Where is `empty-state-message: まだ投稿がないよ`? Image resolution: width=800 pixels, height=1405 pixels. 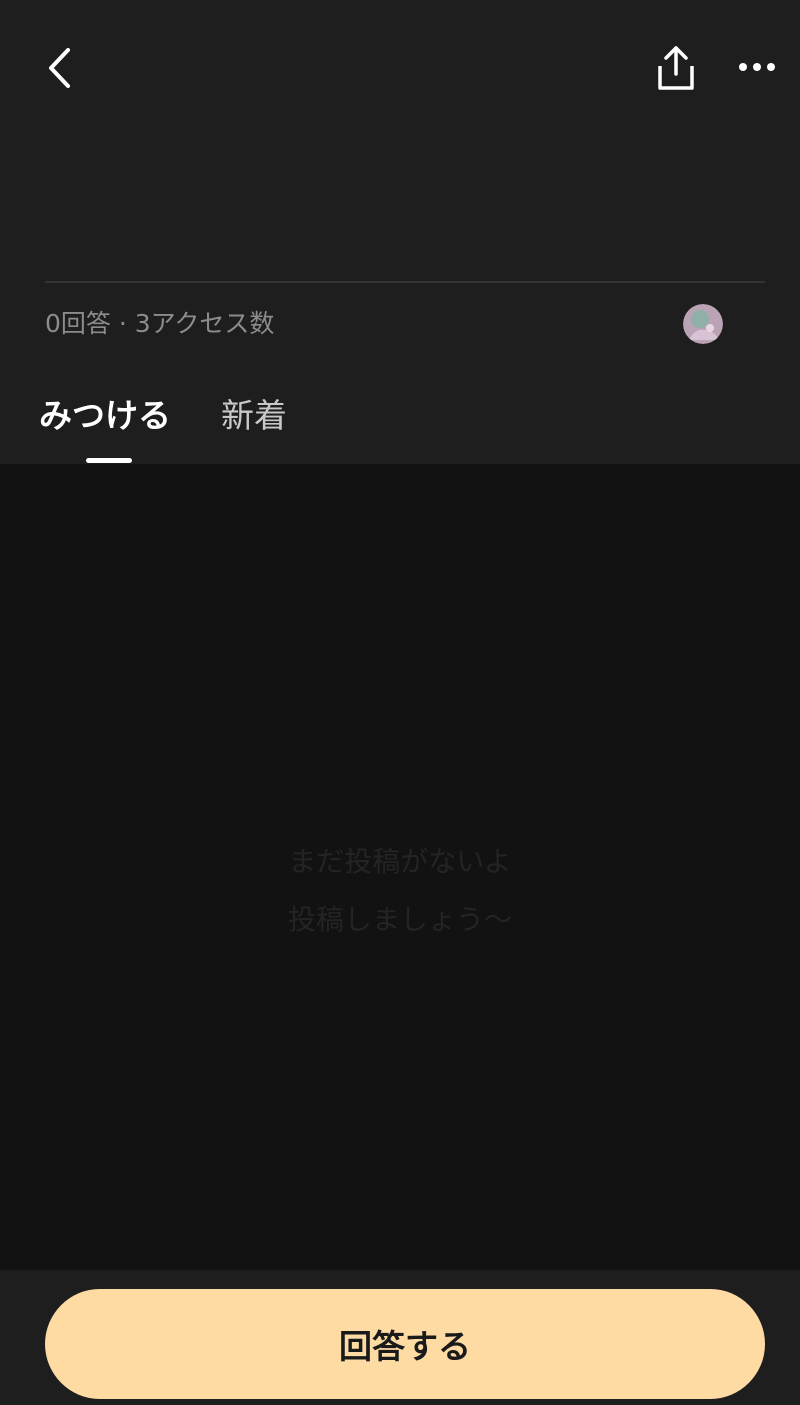
empty-state-message: まだ投稿がないよ is located at coordinates (400, 861).